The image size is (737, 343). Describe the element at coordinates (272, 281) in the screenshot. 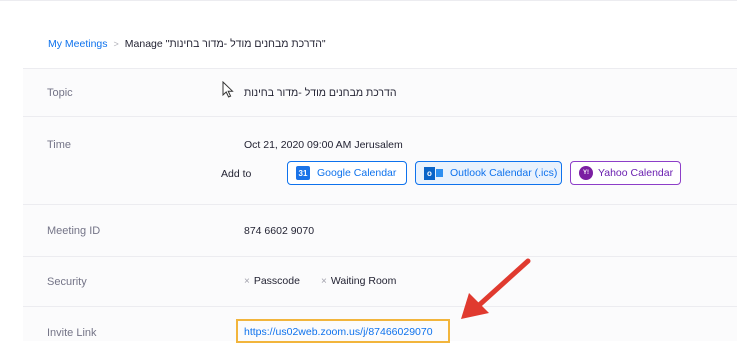

I see `security-passcode: × Passcode` at that location.